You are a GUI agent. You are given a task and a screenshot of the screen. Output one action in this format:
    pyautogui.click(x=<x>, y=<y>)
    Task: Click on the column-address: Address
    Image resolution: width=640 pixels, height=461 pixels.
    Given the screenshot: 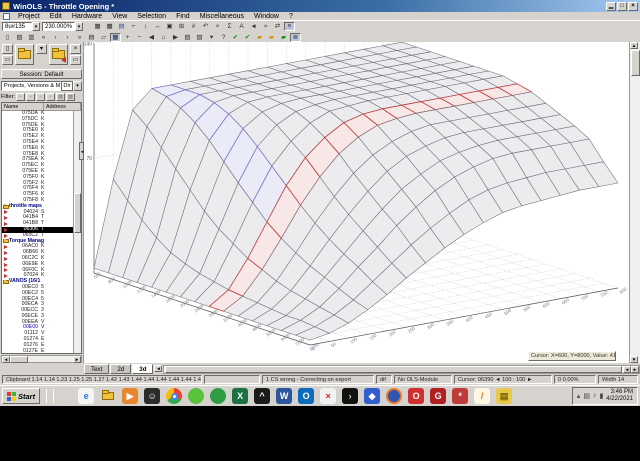 What is the action you would take?
    pyautogui.click(x=62, y=106)
    